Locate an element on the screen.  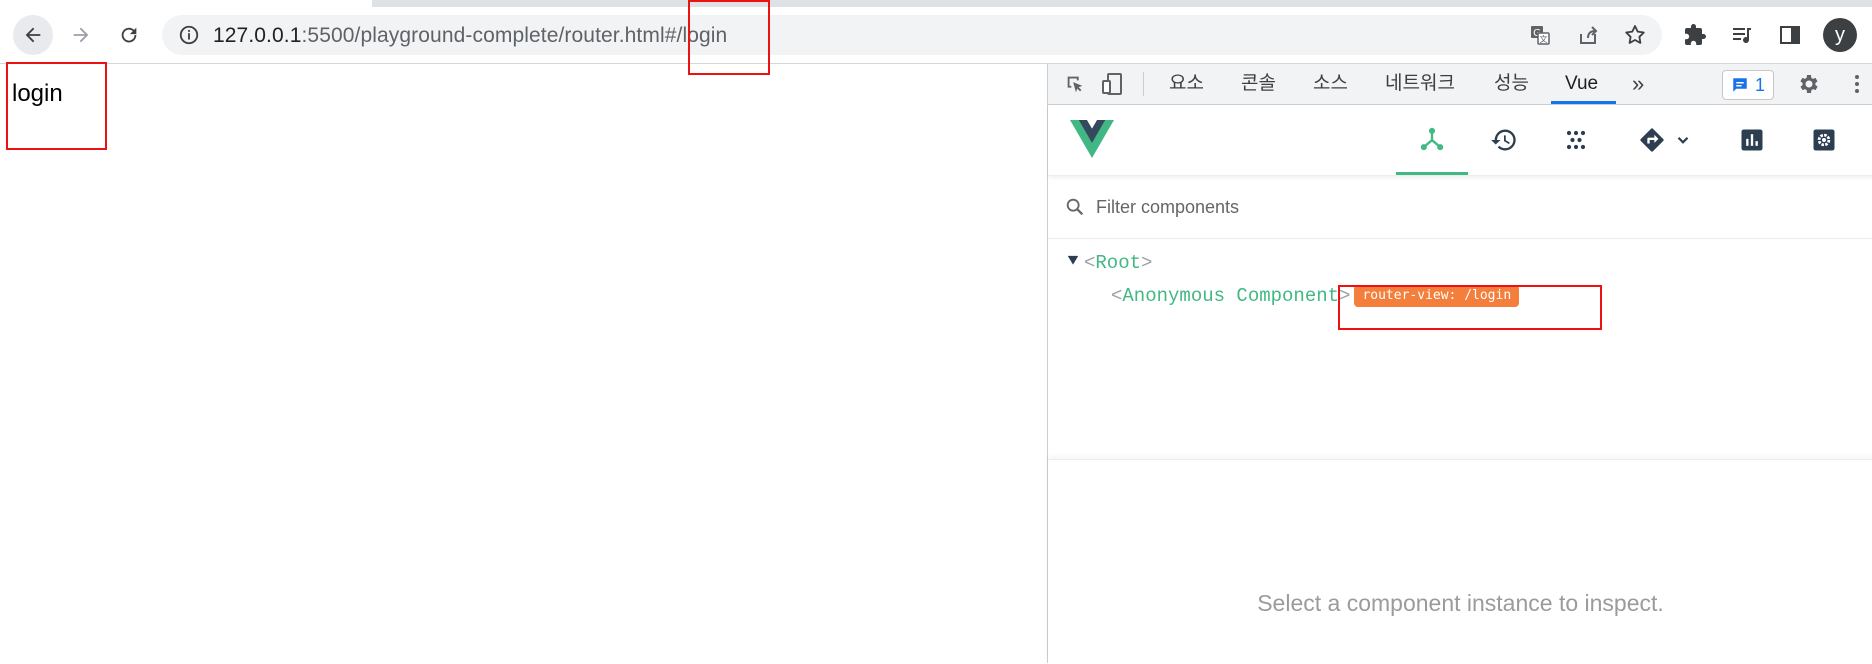
filter-components-input is located at coordinates (1446, 207).